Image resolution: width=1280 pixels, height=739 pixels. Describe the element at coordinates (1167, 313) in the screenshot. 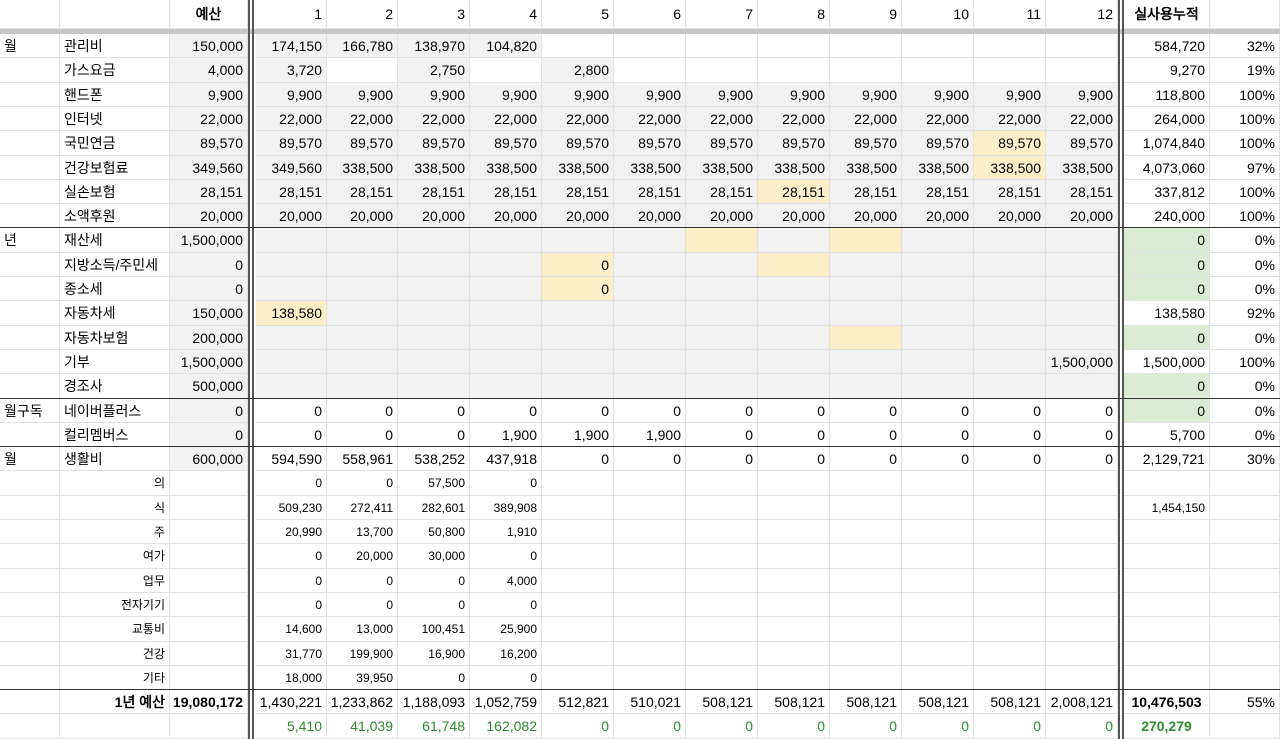

I see `total-cell: 138,580` at that location.